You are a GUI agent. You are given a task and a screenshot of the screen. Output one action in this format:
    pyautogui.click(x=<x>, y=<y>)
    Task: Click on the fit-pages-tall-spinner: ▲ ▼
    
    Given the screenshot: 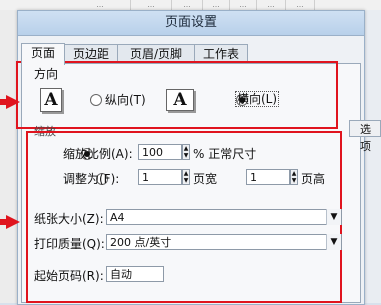 What is the action you would take?
    pyautogui.click(x=294, y=177)
    